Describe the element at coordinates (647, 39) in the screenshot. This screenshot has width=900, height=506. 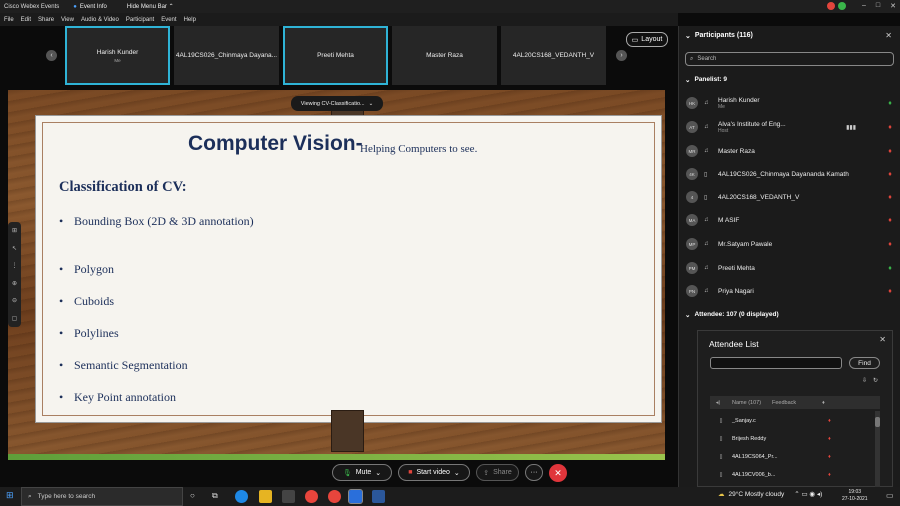
I see `layout-button: ▭ Layout` at that location.